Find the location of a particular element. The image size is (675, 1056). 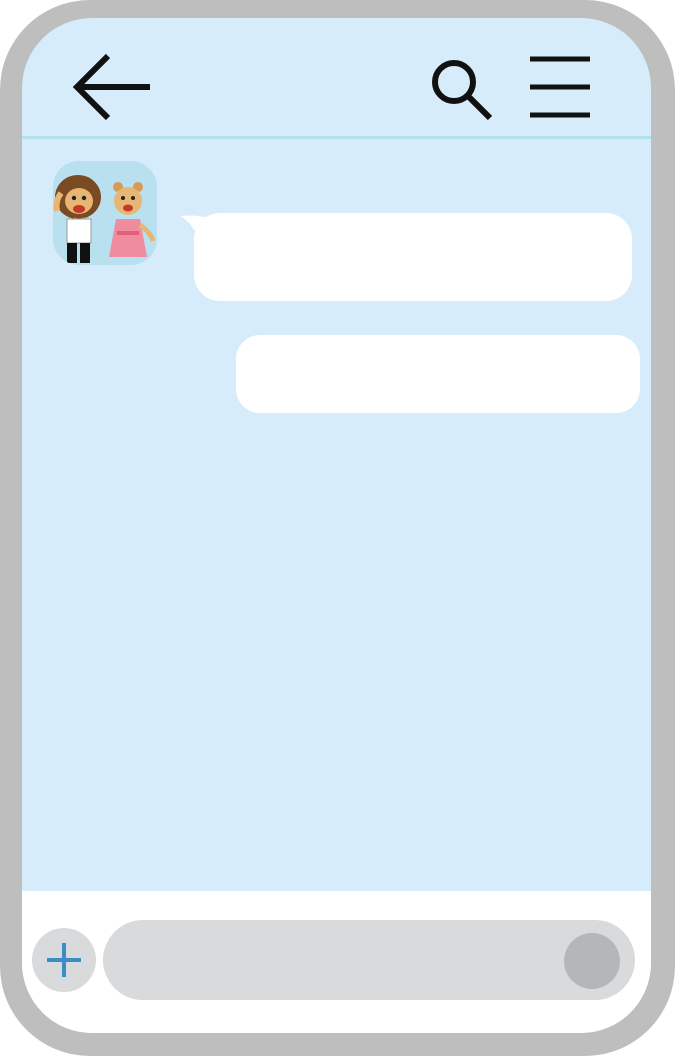

contact-avatar is located at coordinates (105, 213).